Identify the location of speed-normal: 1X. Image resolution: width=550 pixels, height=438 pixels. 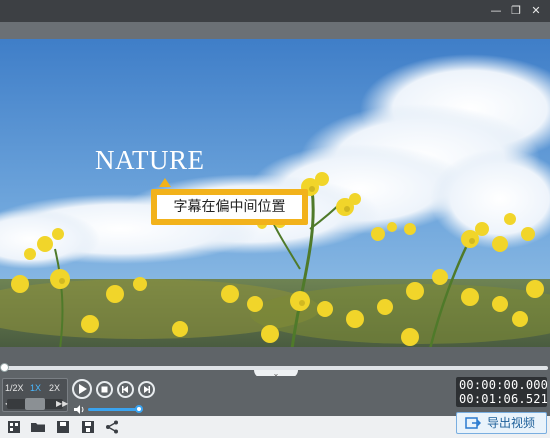
(35, 388).